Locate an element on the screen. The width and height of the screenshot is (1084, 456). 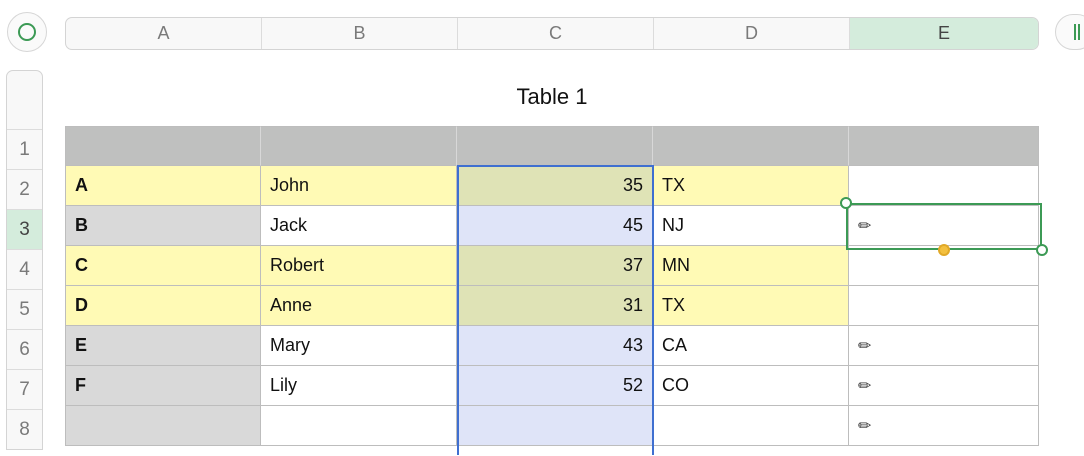
cell-e1 is located at coordinates (944, 146).